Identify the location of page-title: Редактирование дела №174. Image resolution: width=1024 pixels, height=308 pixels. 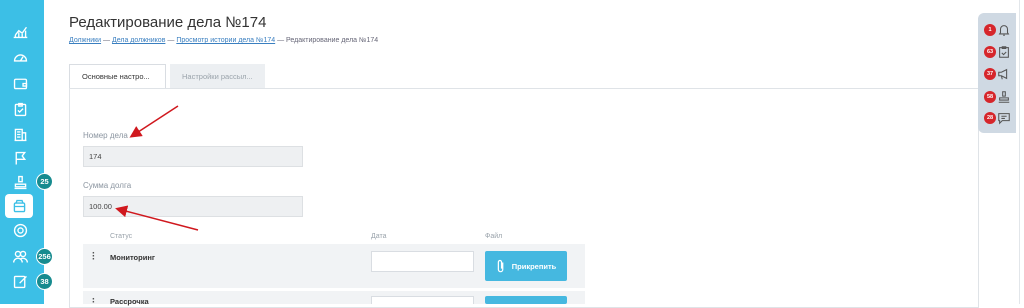
(168, 22).